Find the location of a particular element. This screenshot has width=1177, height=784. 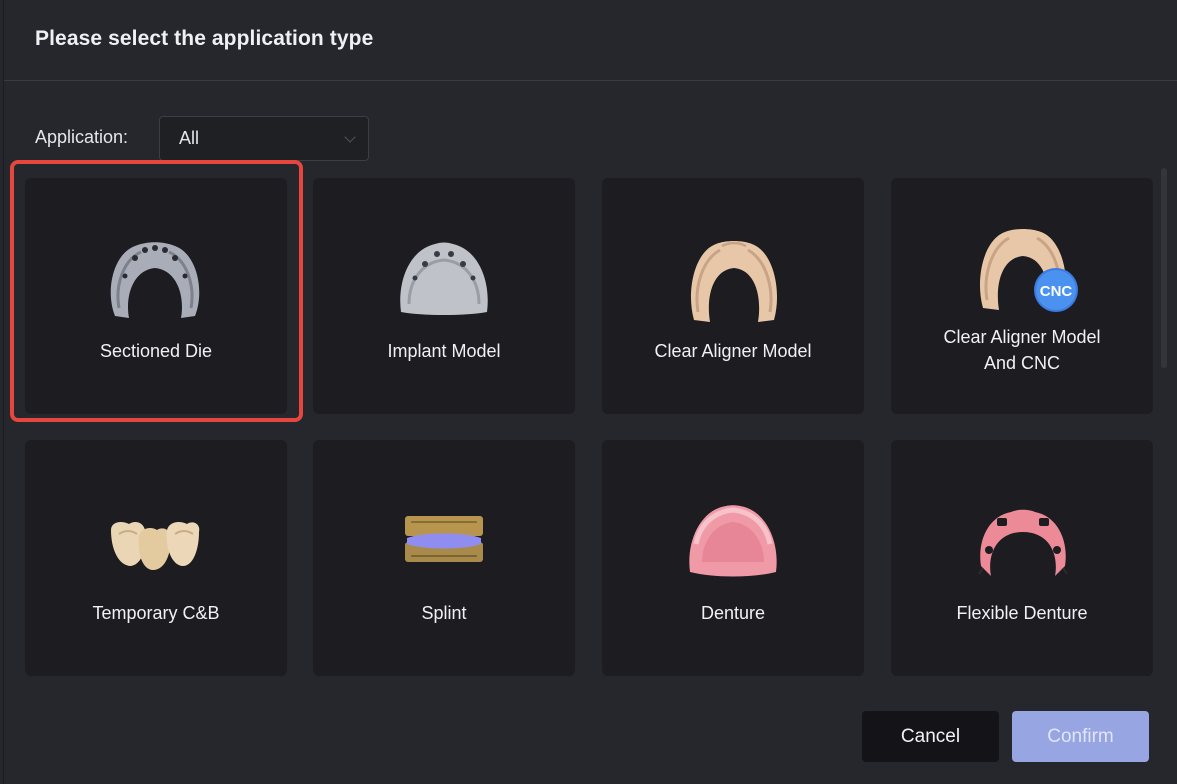

card-clear-aligner-model: Clear Aligner Model is located at coordinates (733, 296).